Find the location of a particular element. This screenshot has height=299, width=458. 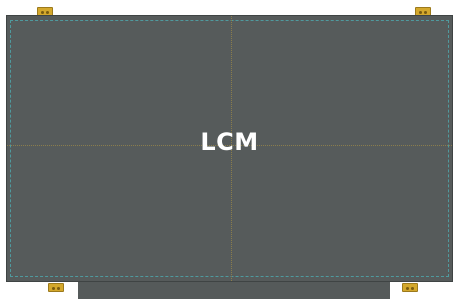

mounting-tab-bottom-right is located at coordinates (410, 287).